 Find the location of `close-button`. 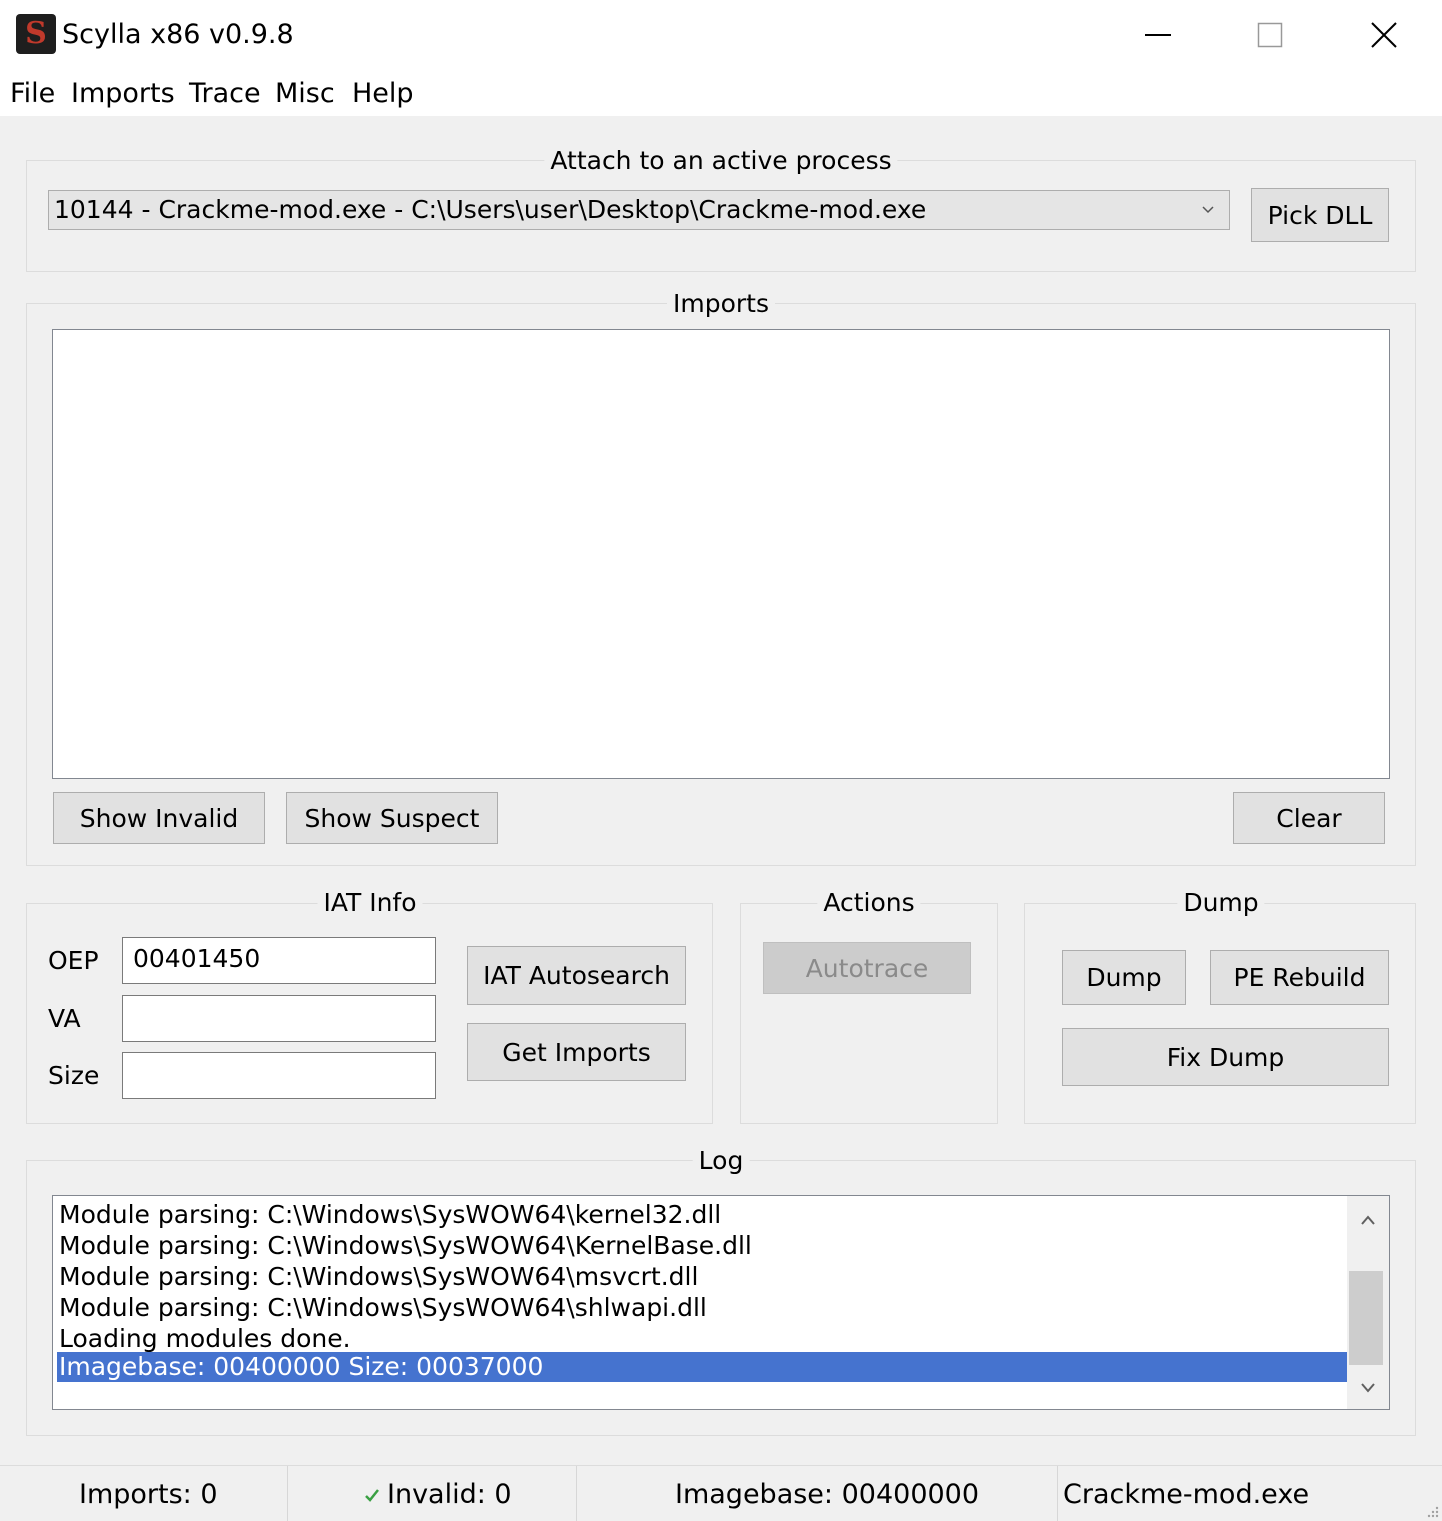

close-button is located at coordinates (1384, 35).